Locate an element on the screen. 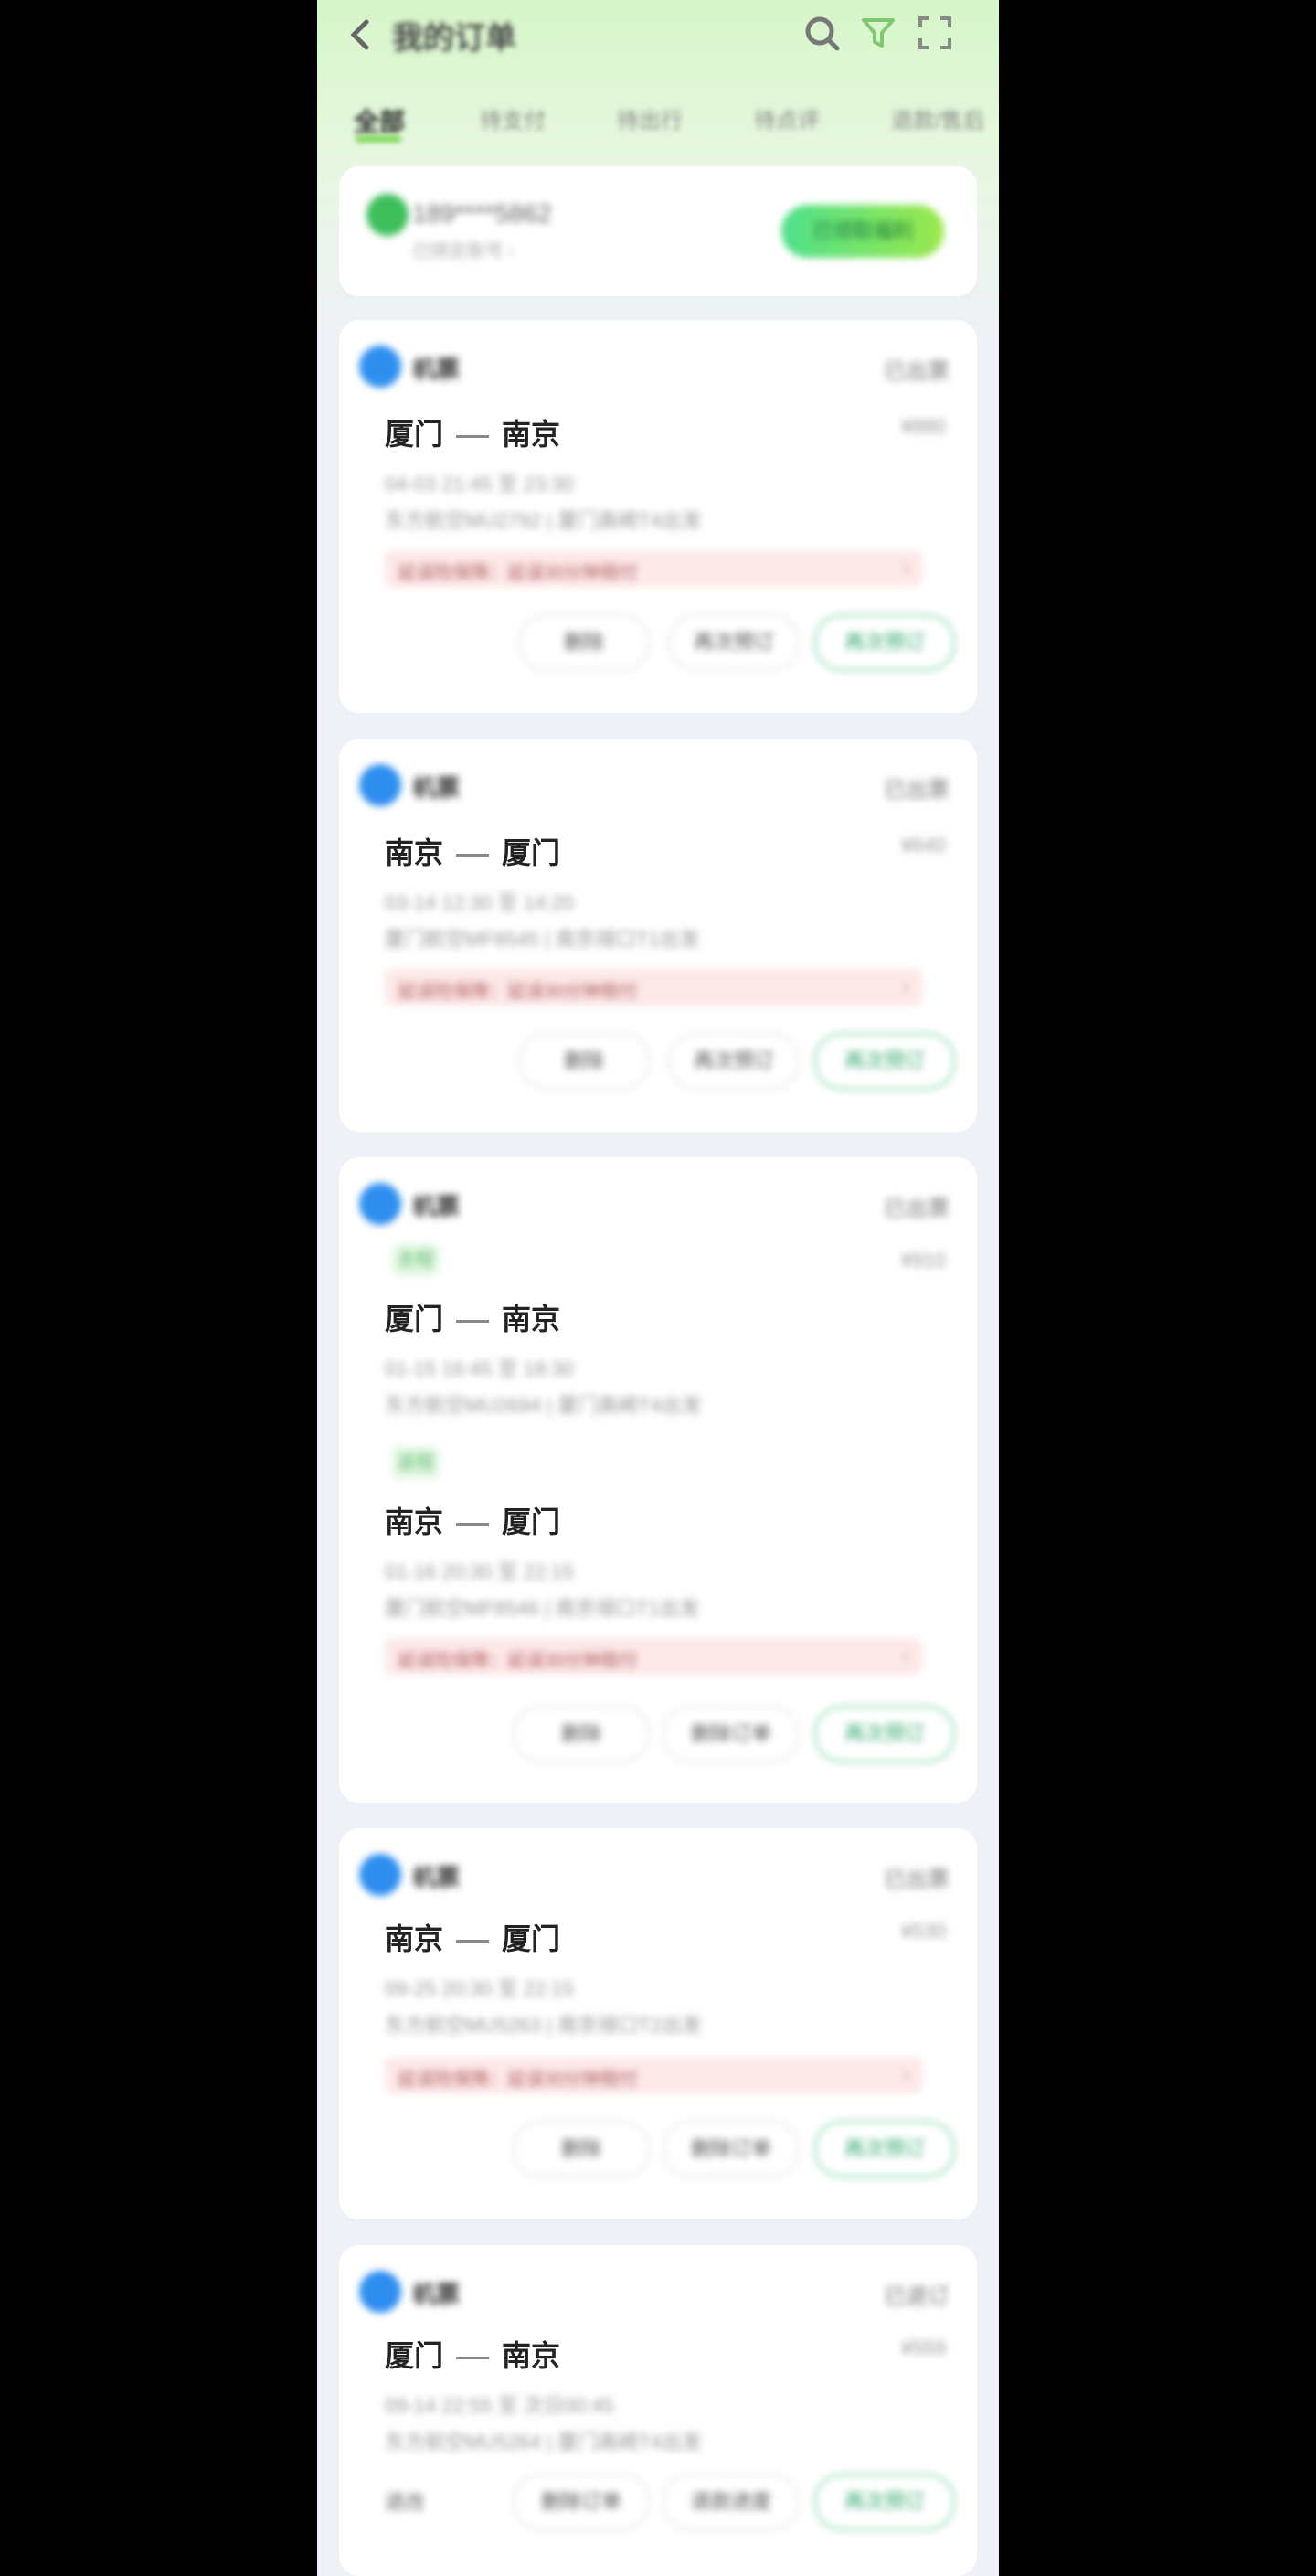  scan-icon is located at coordinates (935, 33).